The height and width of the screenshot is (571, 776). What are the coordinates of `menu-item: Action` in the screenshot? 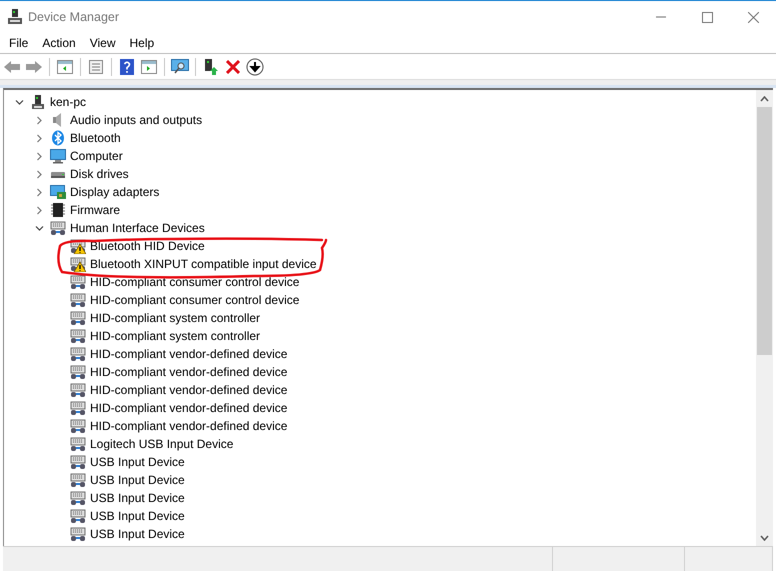 It's located at (59, 43).